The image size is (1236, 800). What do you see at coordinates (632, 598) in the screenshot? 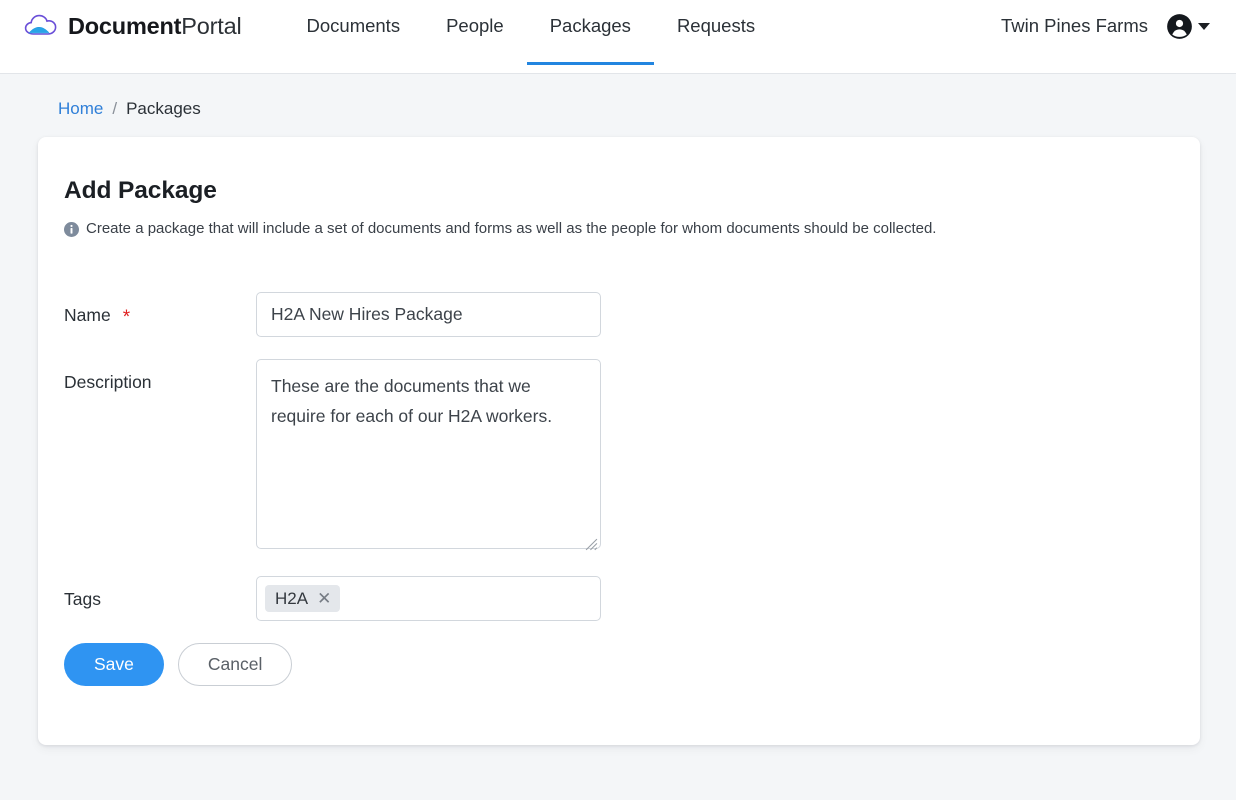
I see `form-row-tags: Tags H2A ✕` at bounding box center [632, 598].